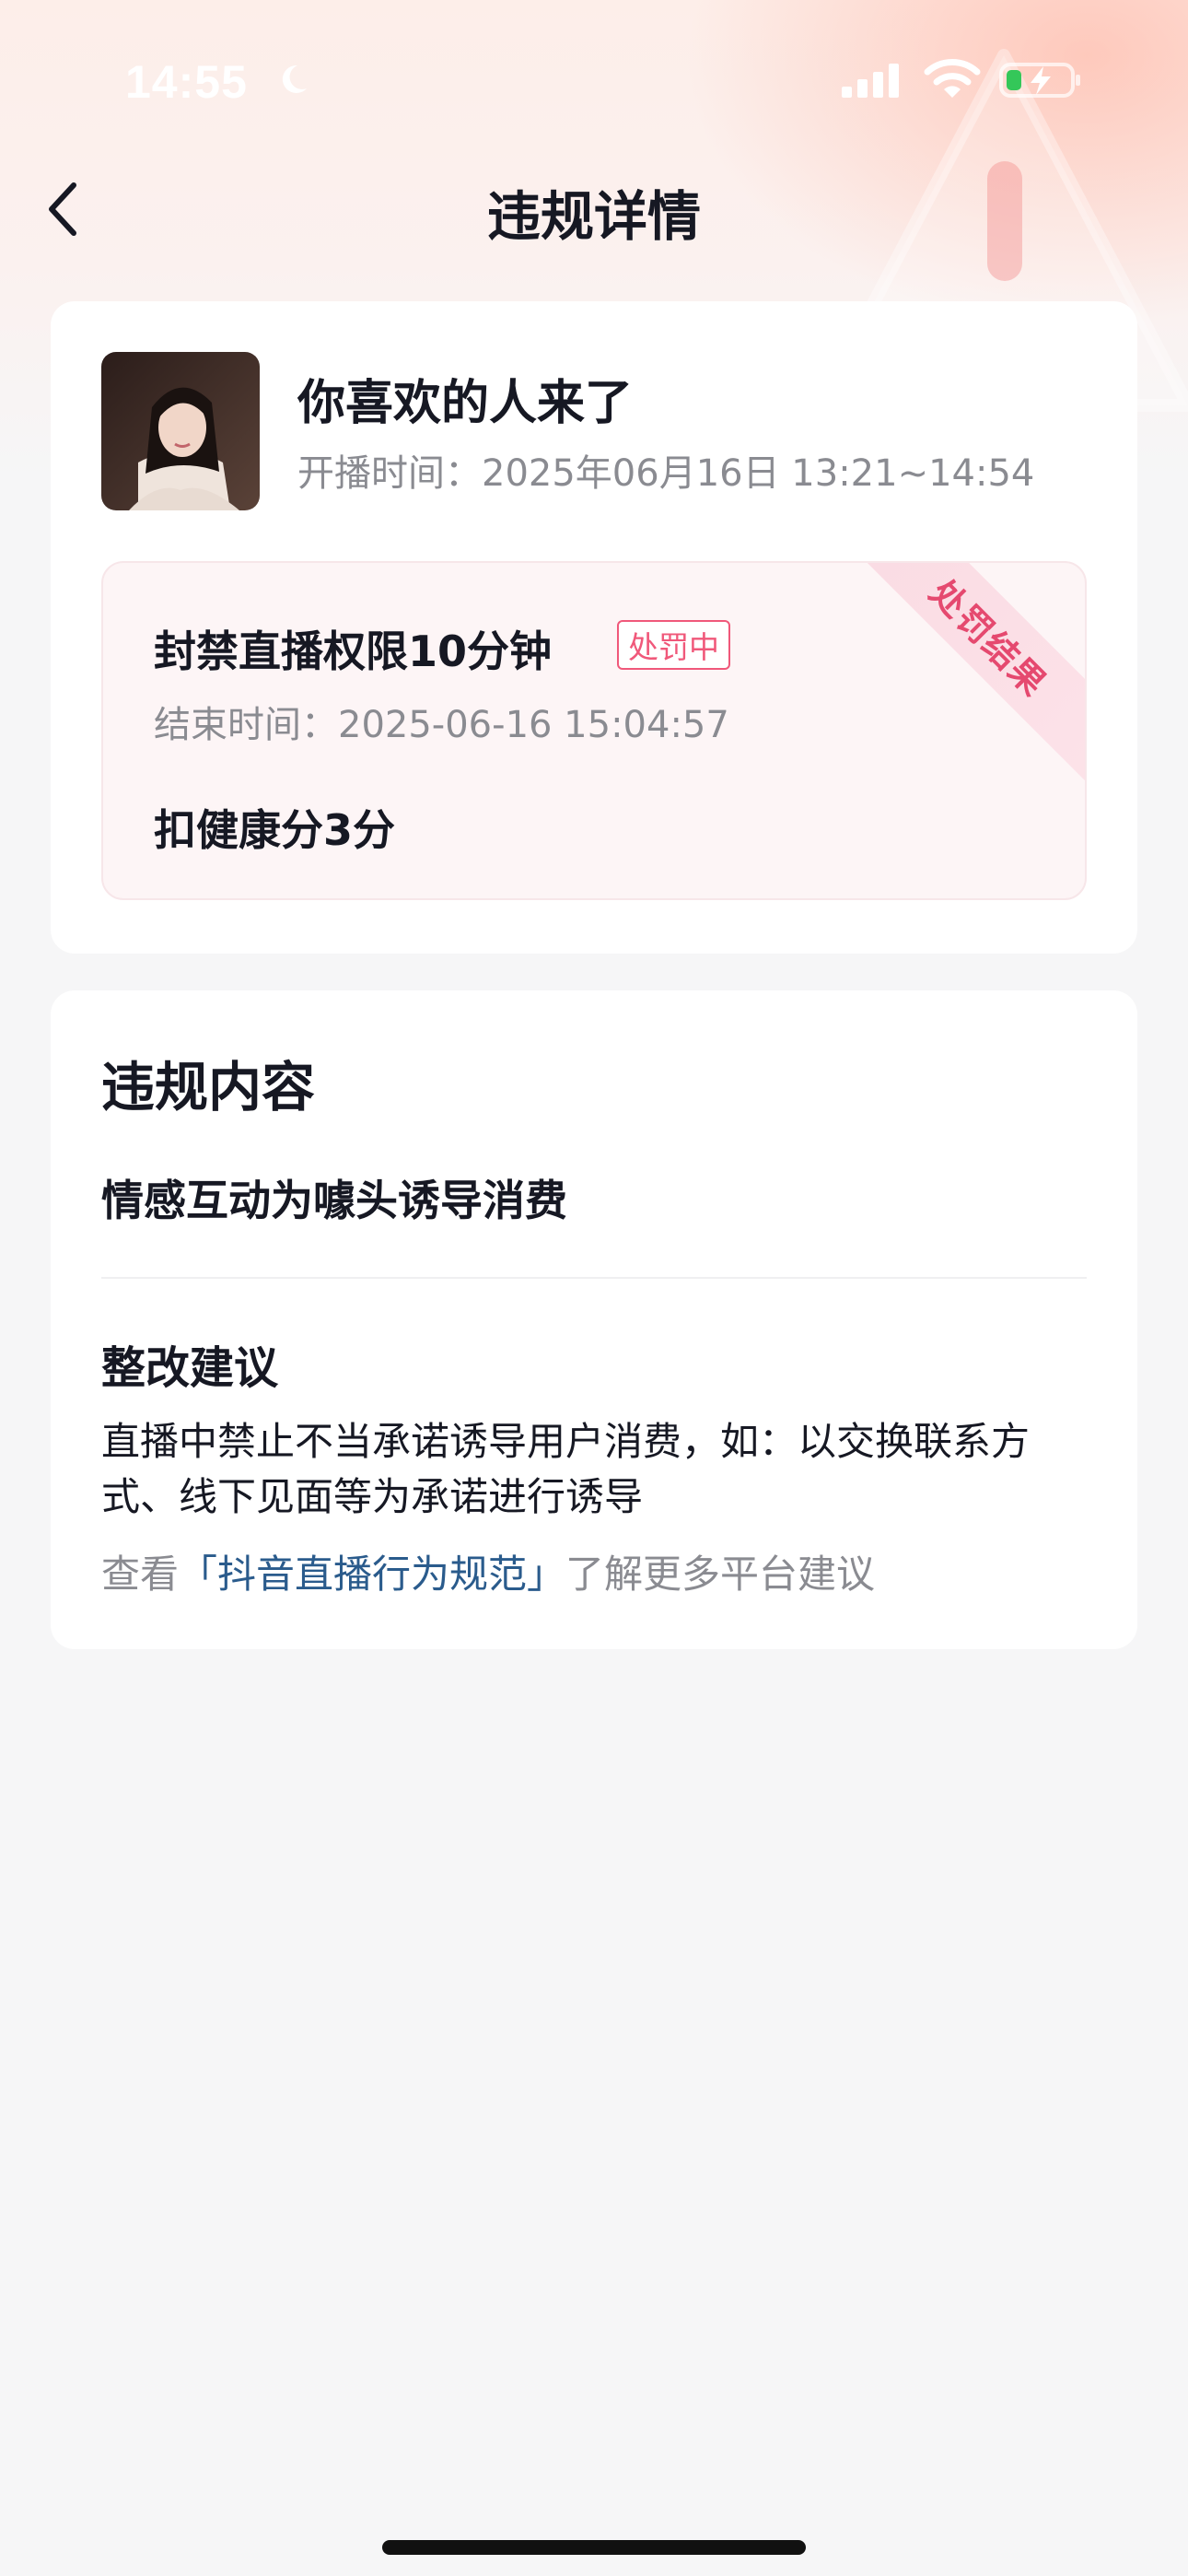  I want to click on avatar, so click(180, 431).